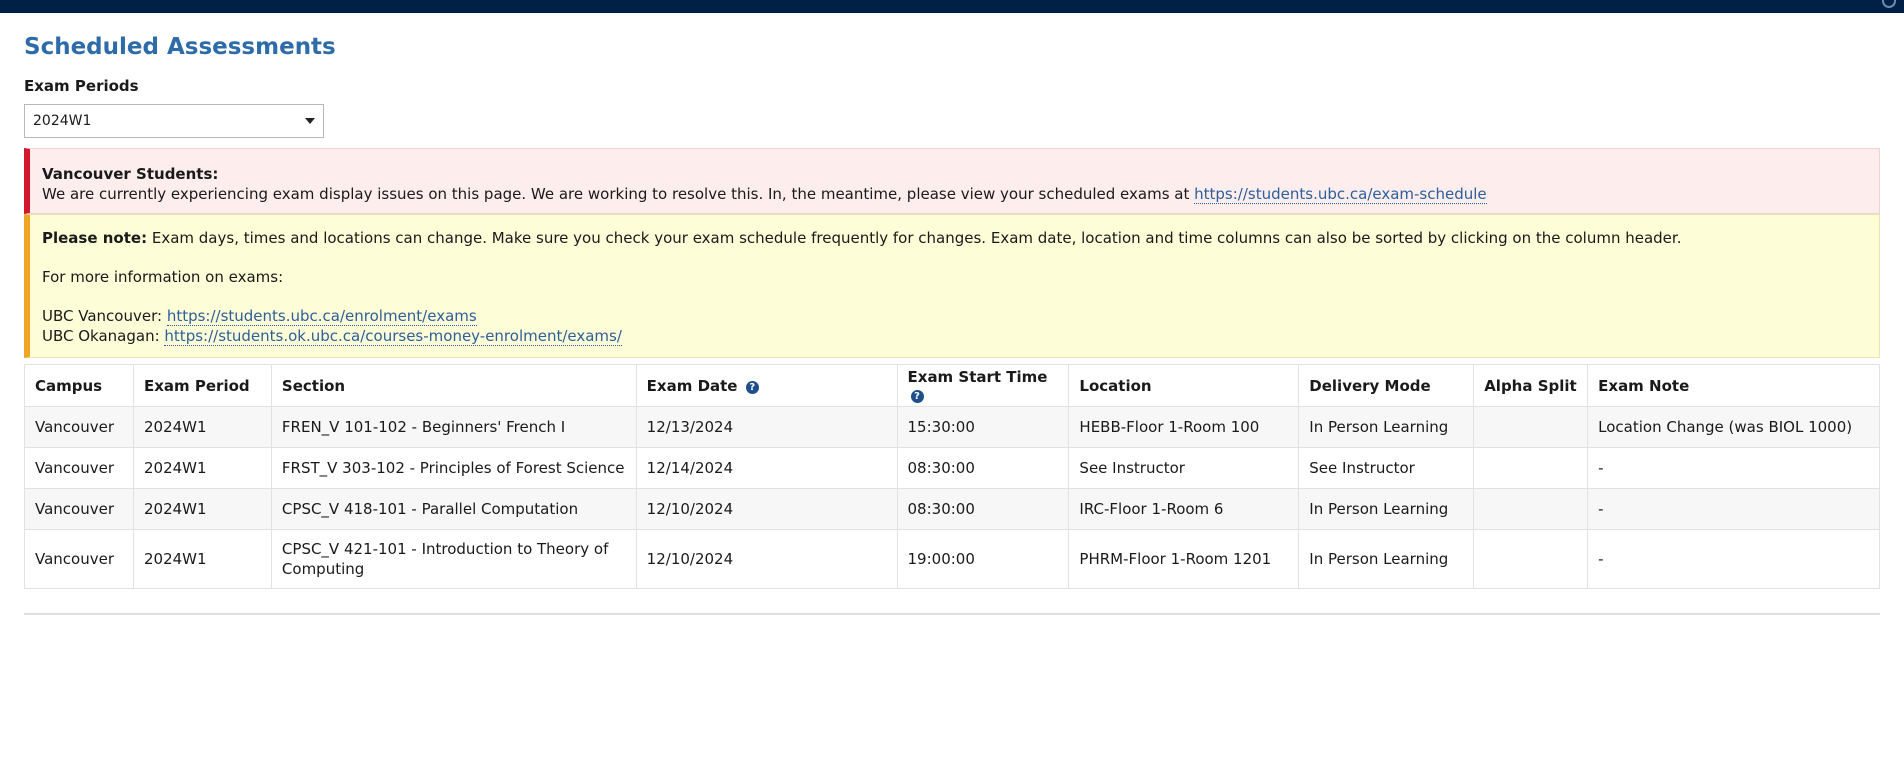 The image size is (1904, 758). Describe the element at coordinates (1184, 468) in the screenshot. I see `location-cell: See Instructor` at that location.